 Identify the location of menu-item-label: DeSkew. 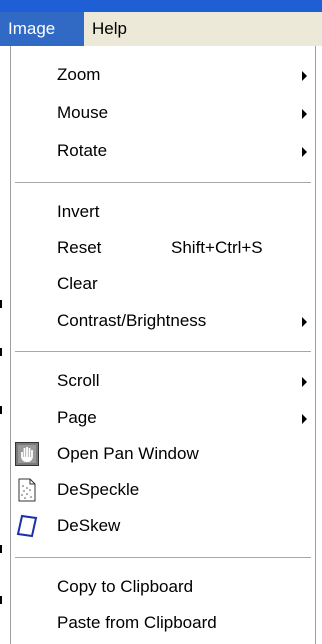
(89, 525).